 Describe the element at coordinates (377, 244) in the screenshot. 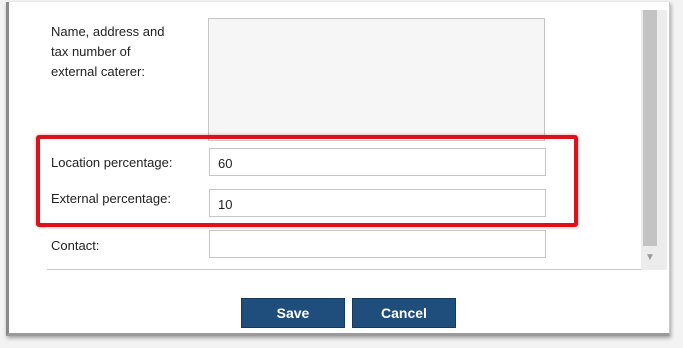

I see `contact-input` at that location.